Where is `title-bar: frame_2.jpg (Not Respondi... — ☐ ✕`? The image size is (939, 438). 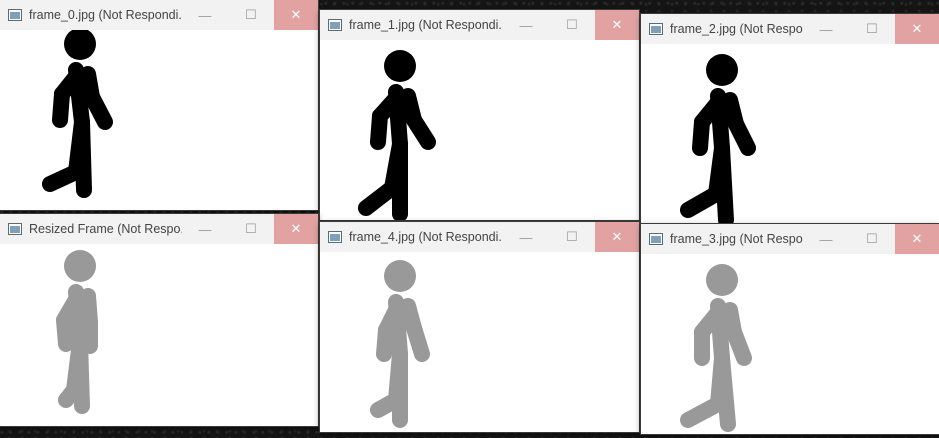
title-bar: frame_2.jpg (Not Respondi... — ☐ ✕ is located at coordinates (790, 29).